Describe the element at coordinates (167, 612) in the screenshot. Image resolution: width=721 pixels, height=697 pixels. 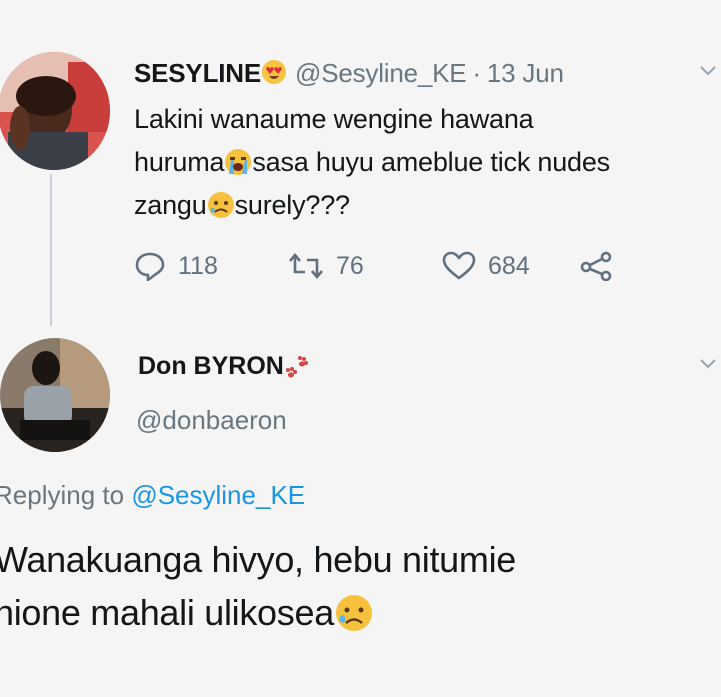
I see `reply-text-fragment: nione mahali ulikosea` at that location.